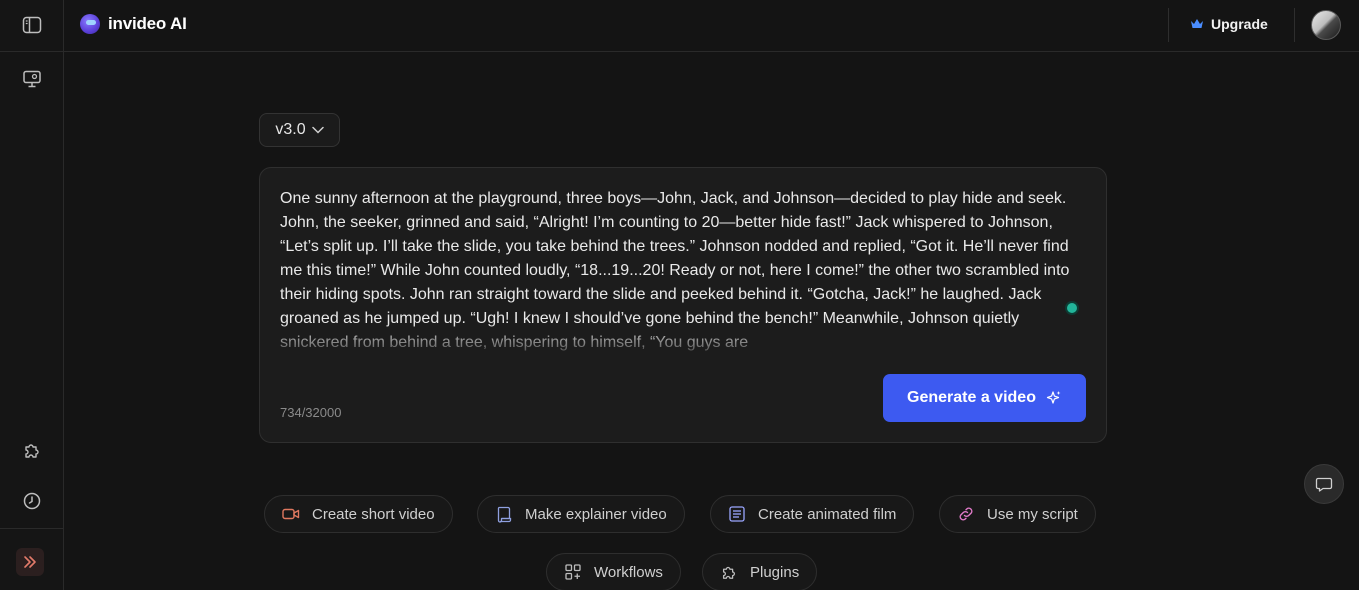  I want to click on make-explainer-video-button: Make explainer video, so click(581, 514).